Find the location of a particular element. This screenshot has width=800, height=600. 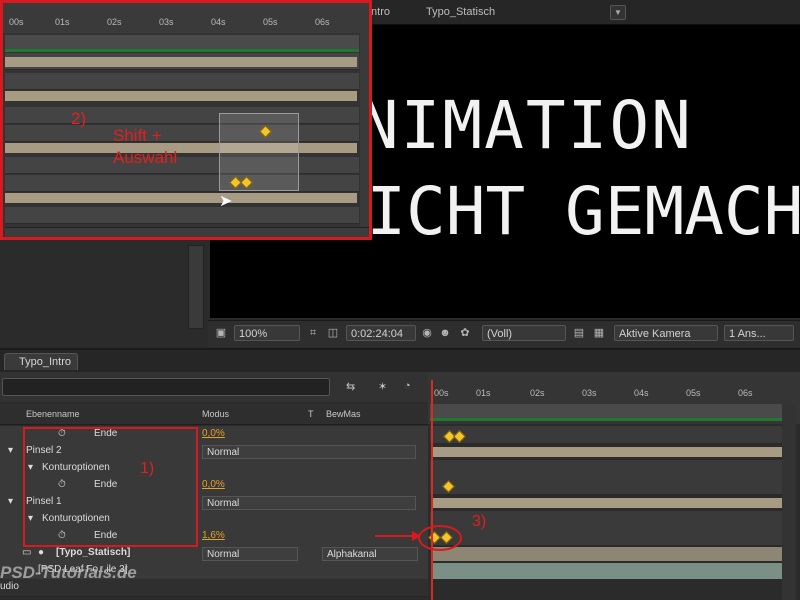

grid-icon: ▤ is located at coordinates (579, 333).